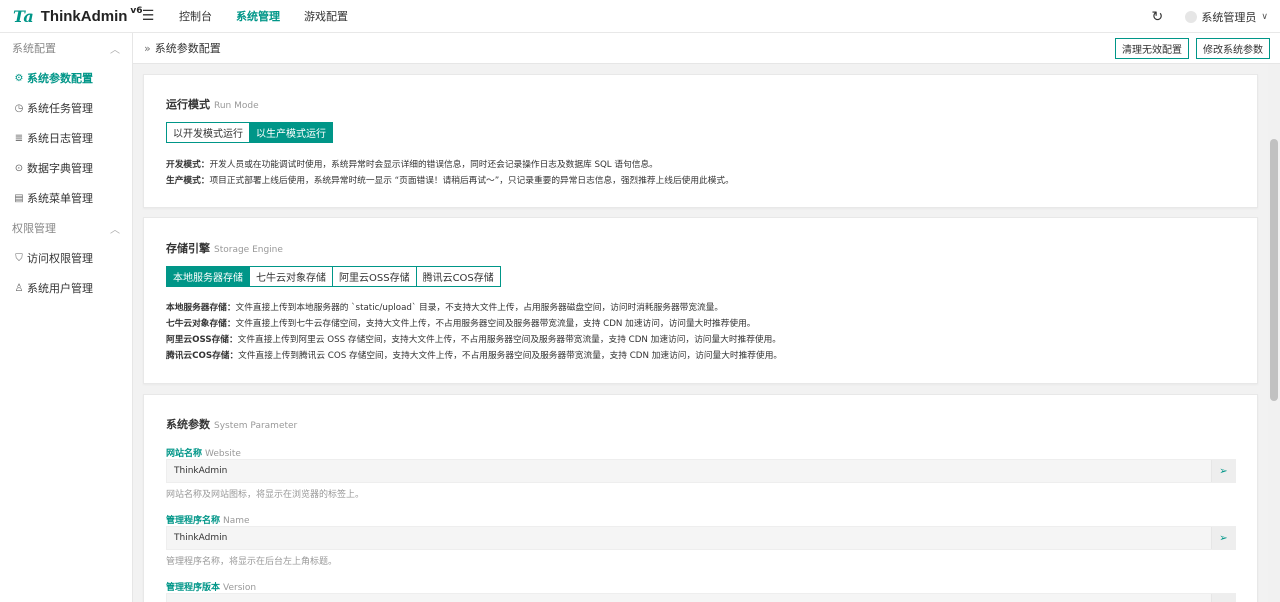  I want to click on section-title: 系统参数, so click(188, 424).